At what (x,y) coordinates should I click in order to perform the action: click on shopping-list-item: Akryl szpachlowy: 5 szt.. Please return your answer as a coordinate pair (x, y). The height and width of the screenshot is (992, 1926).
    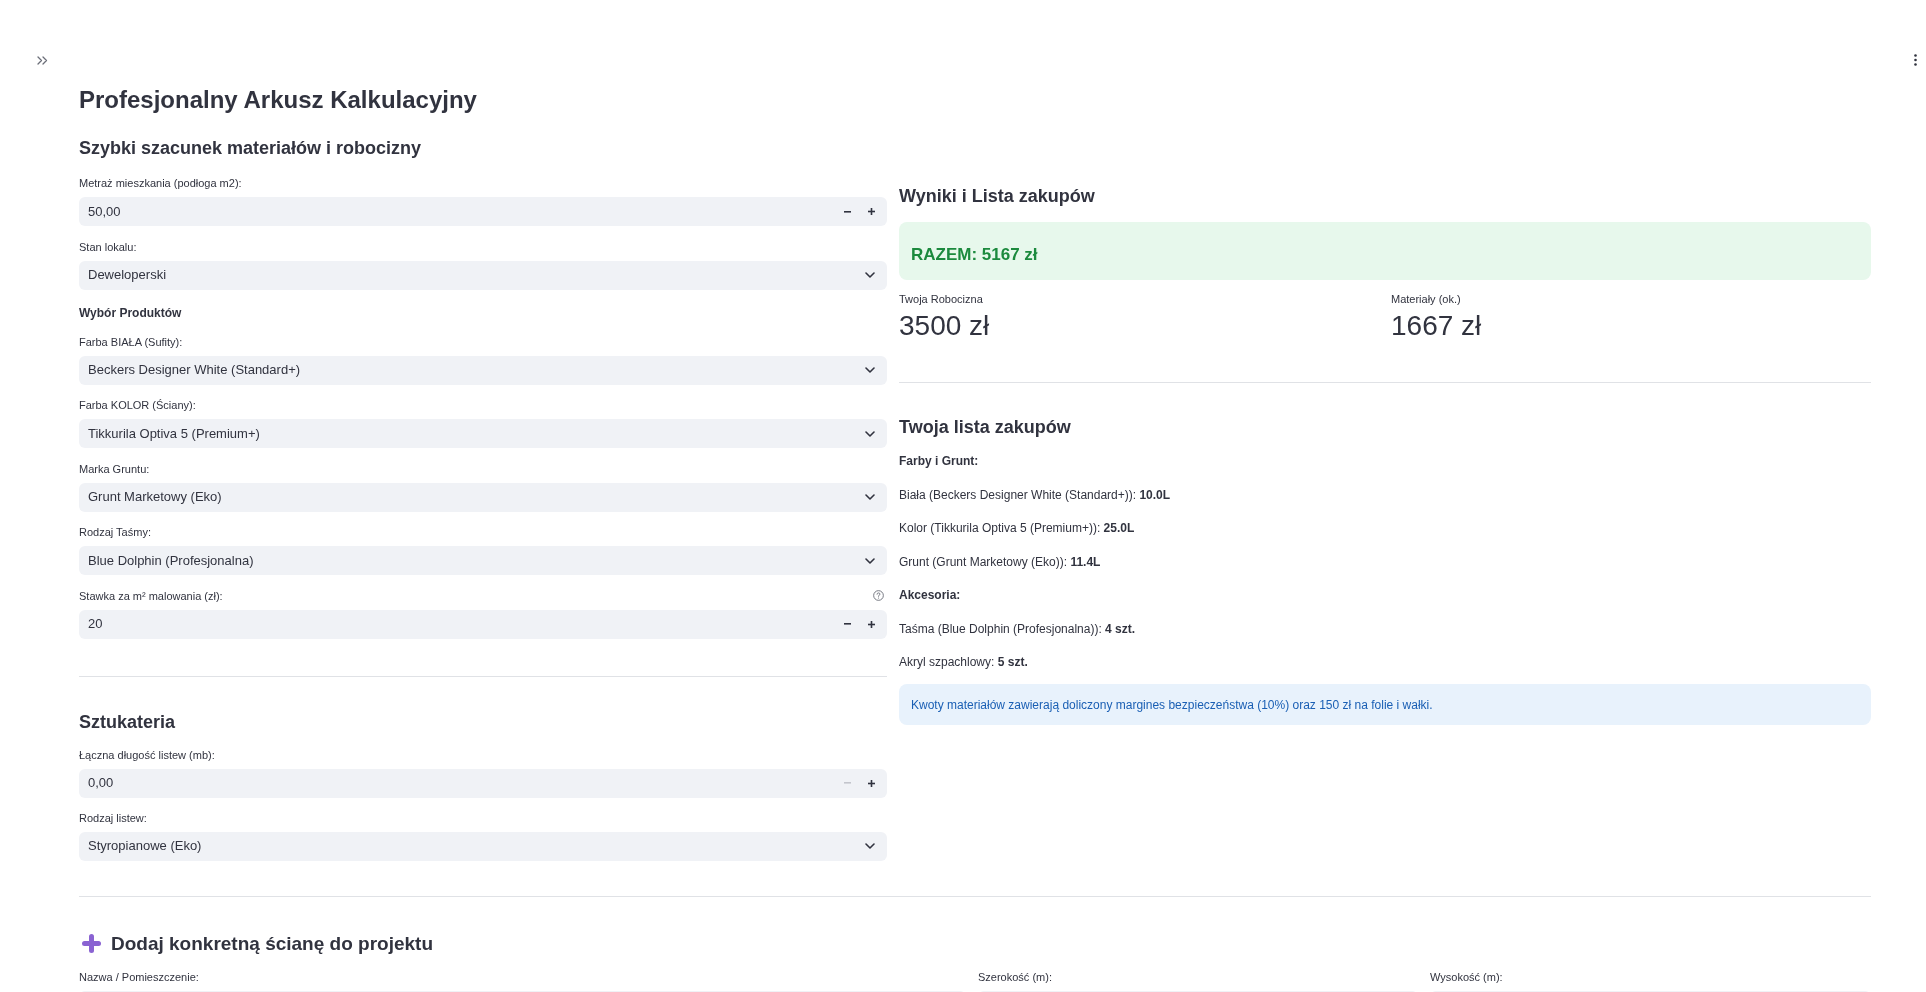
    Looking at the image, I should click on (964, 662).